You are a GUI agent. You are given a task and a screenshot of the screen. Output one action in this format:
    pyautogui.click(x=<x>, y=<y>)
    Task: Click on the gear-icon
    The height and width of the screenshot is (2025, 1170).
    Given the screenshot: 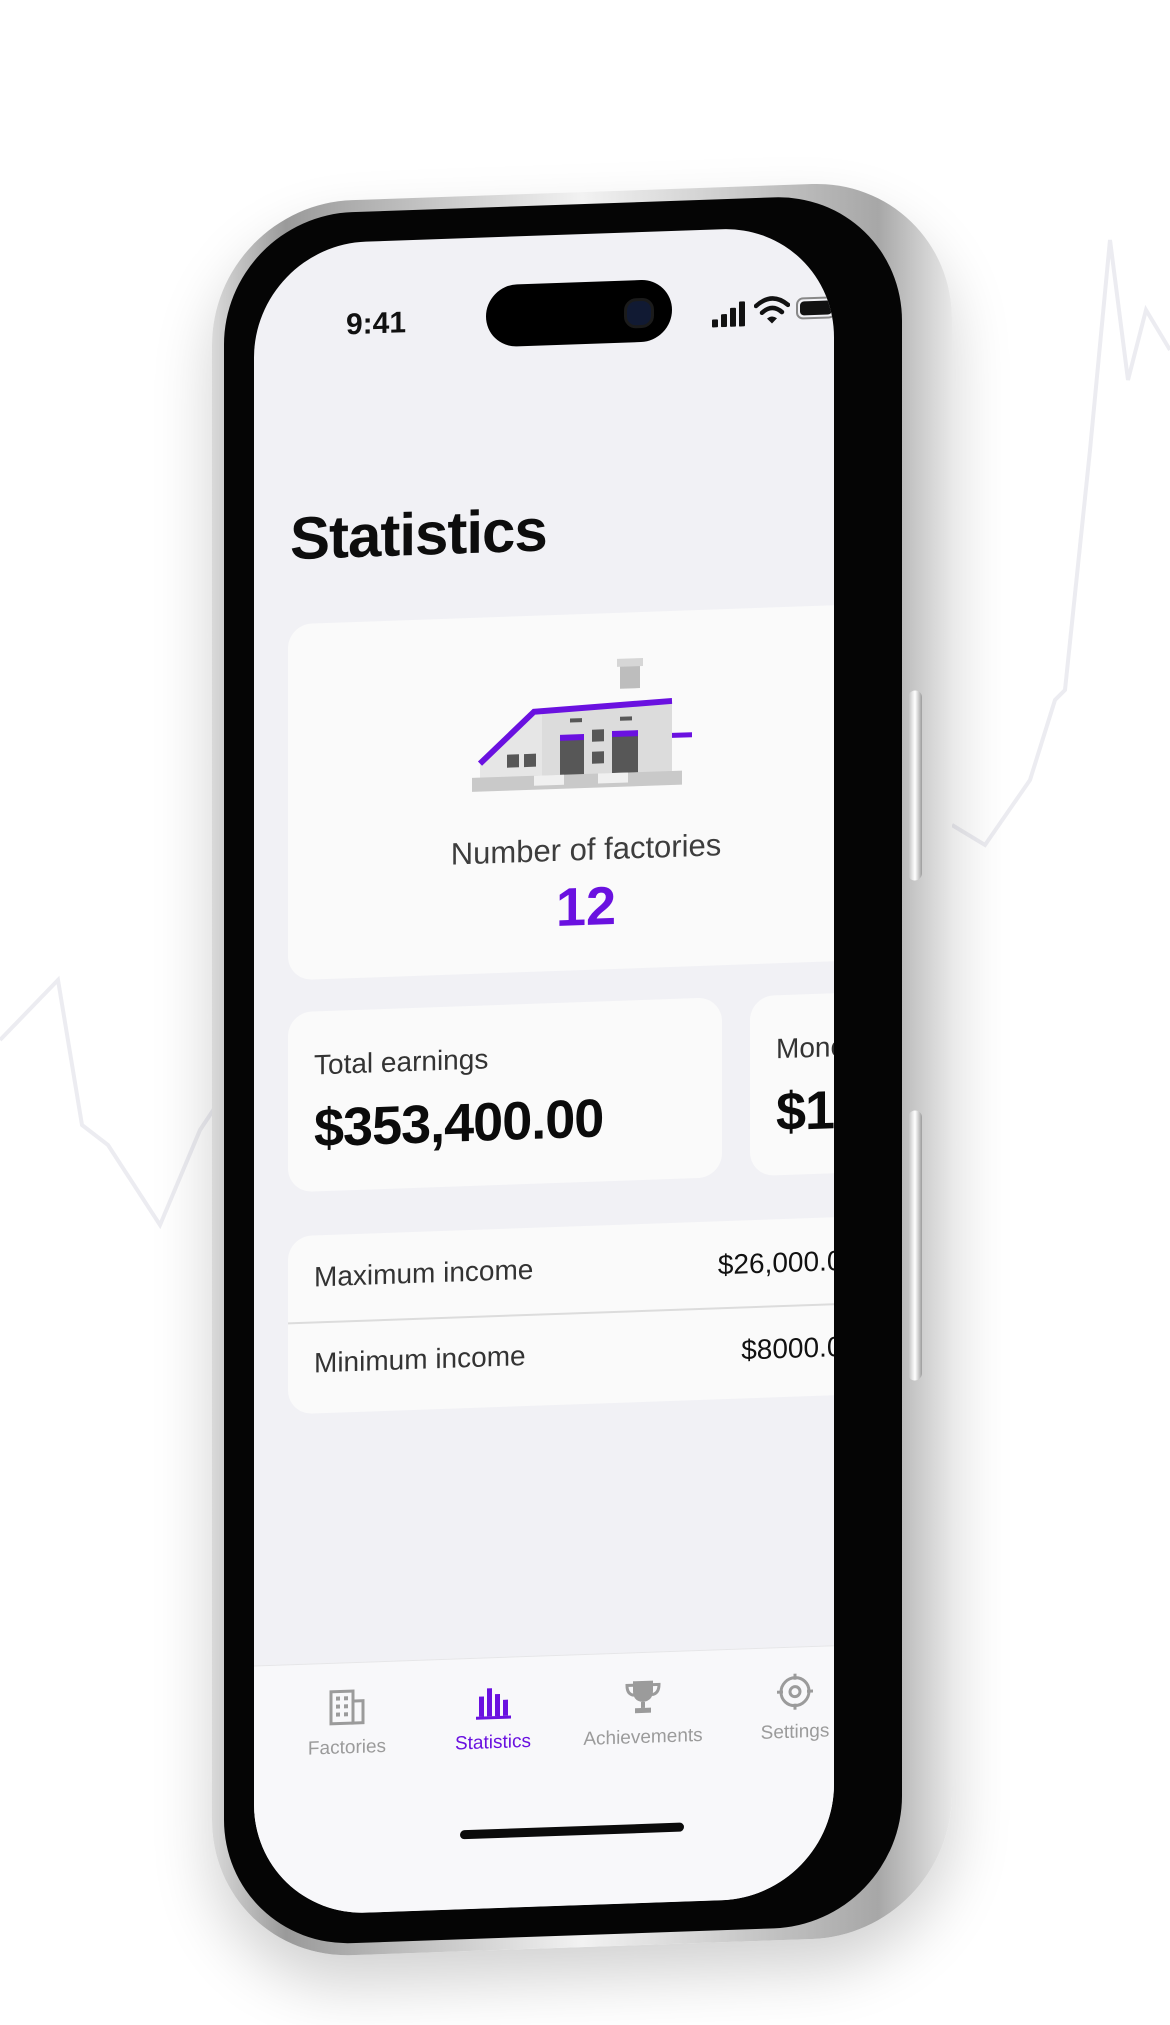 What is the action you would take?
    pyautogui.click(x=795, y=1691)
    